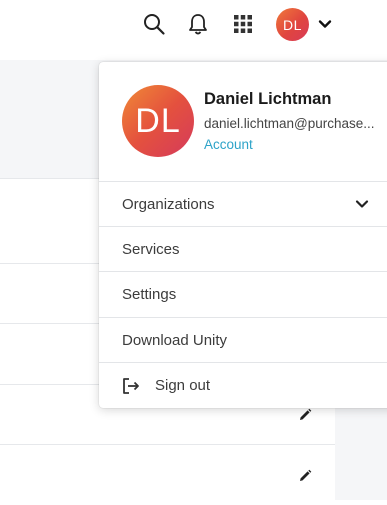 This screenshot has height=505, width=387. I want to click on menu-item-label: Download Unity, so click(175, 340).